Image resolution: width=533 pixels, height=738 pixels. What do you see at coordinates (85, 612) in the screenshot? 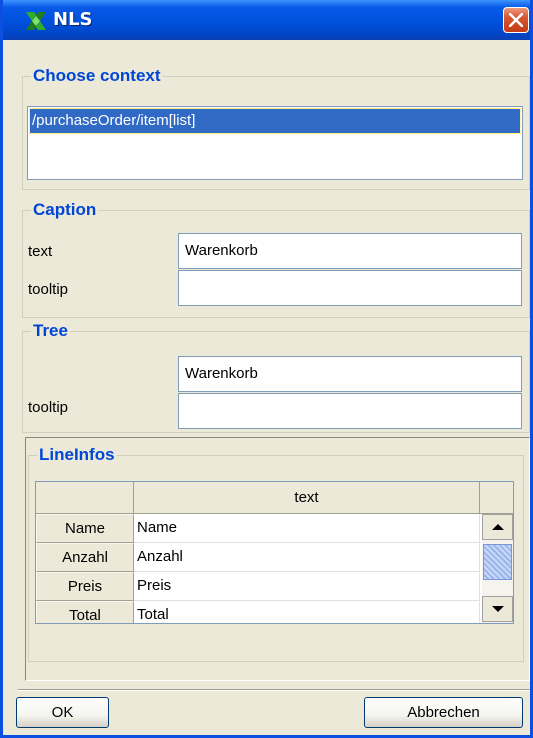
I see `row-header: Total` at bounding box center [85, 612].